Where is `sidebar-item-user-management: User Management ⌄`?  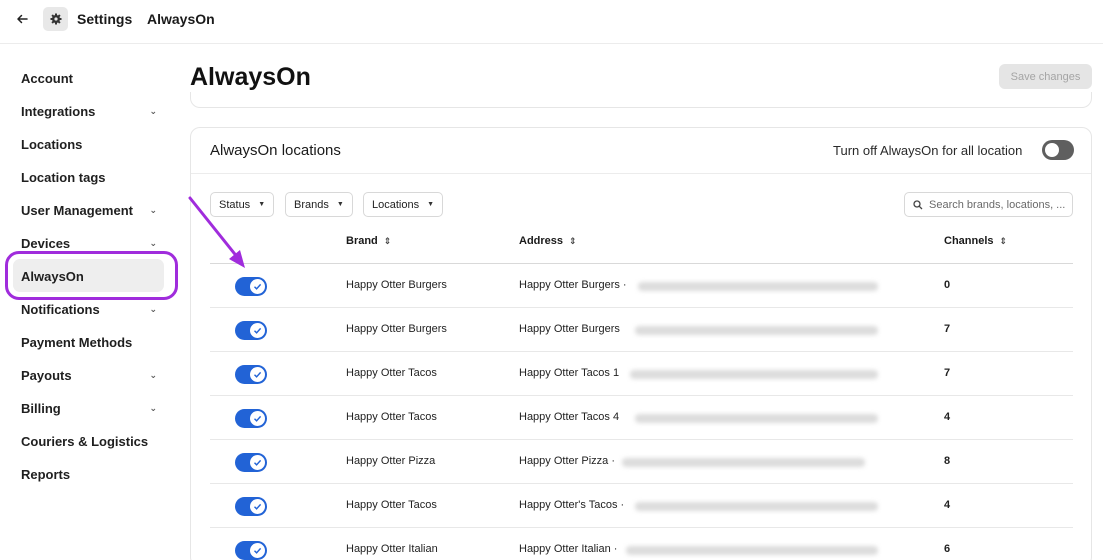 sidebar-item-user-management: User Management ⌄ is located at coordinates (91, 210).